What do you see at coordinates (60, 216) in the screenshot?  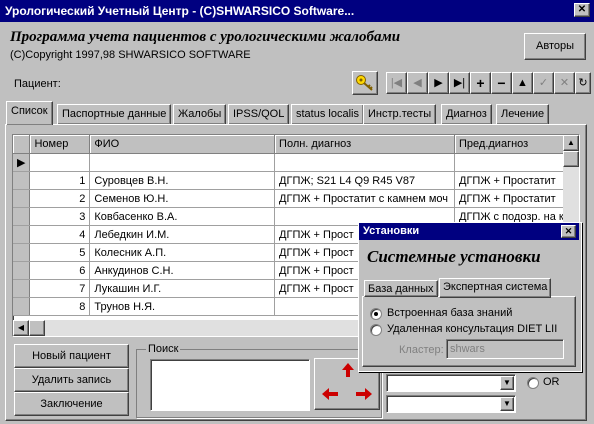 I see `table-cell: 3` at bounding box center [60, 216].